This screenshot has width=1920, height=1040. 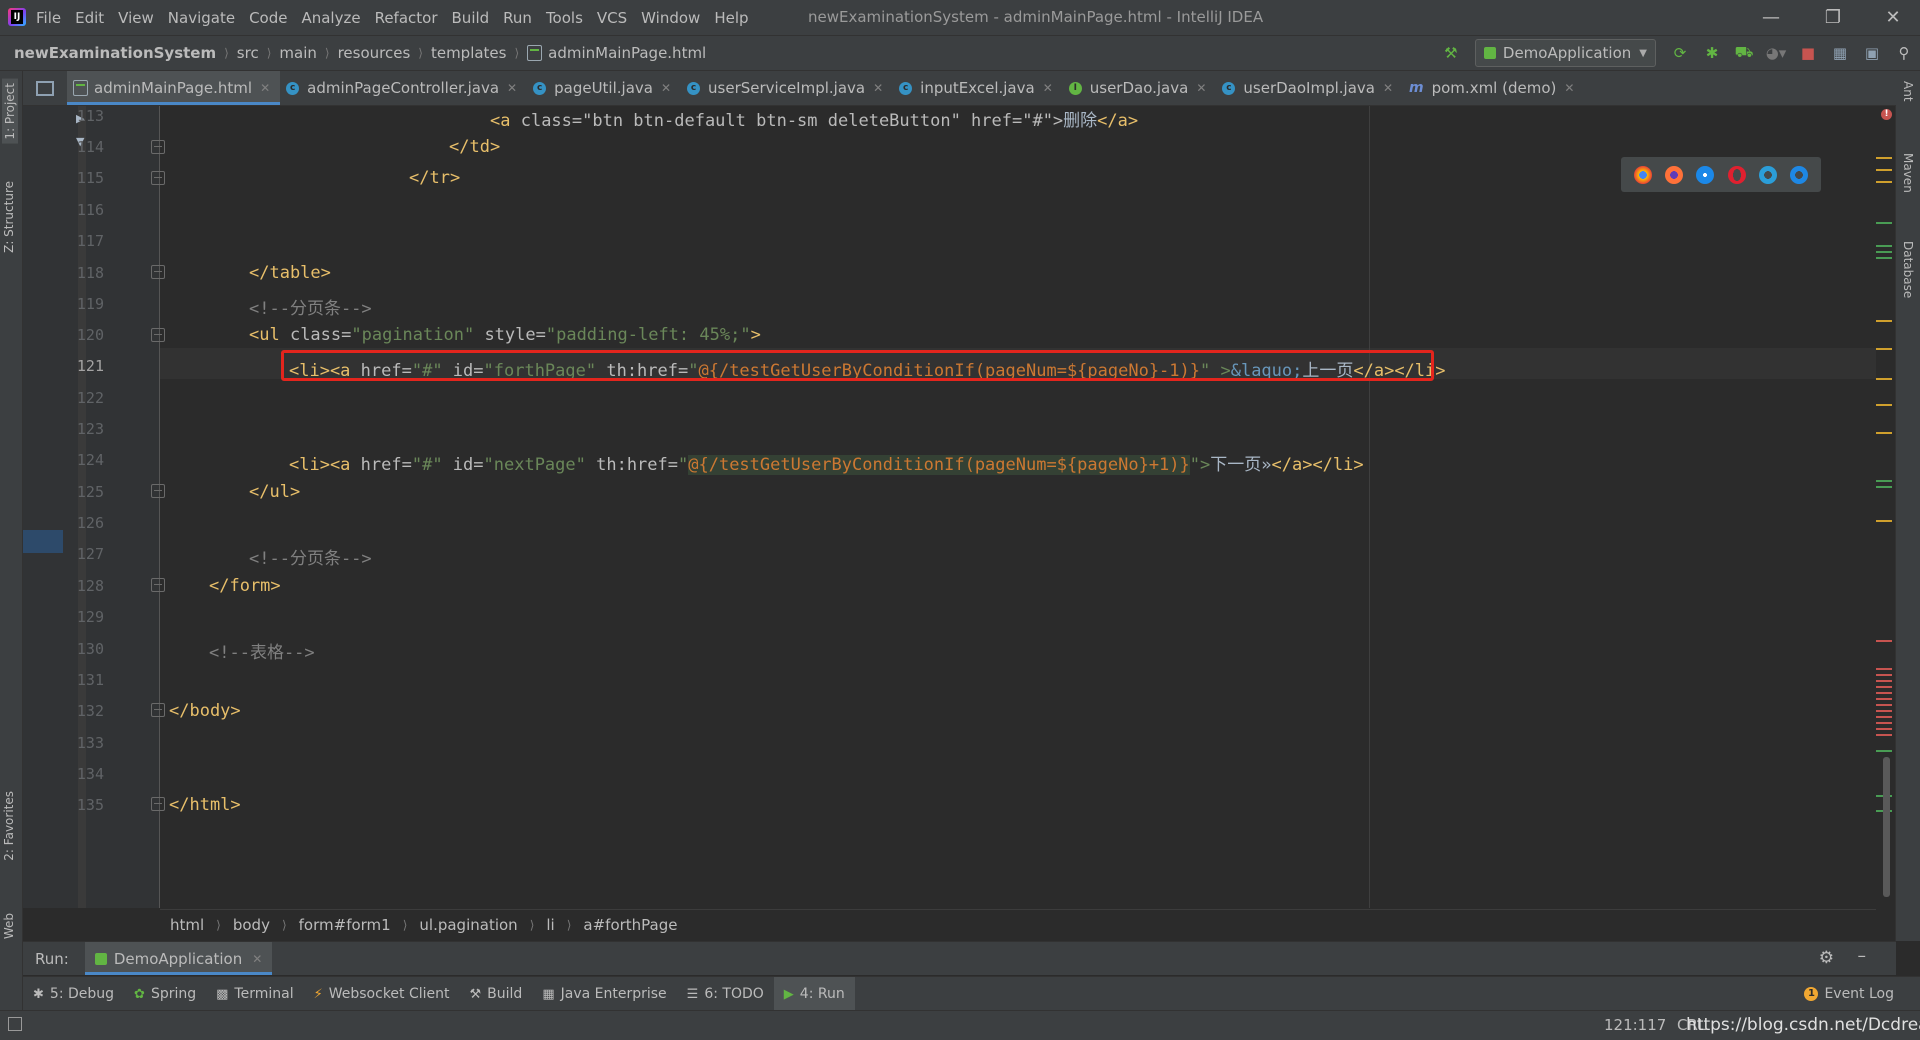 I want to click on search-icon: ⚲, so click(x=1904, y=53).